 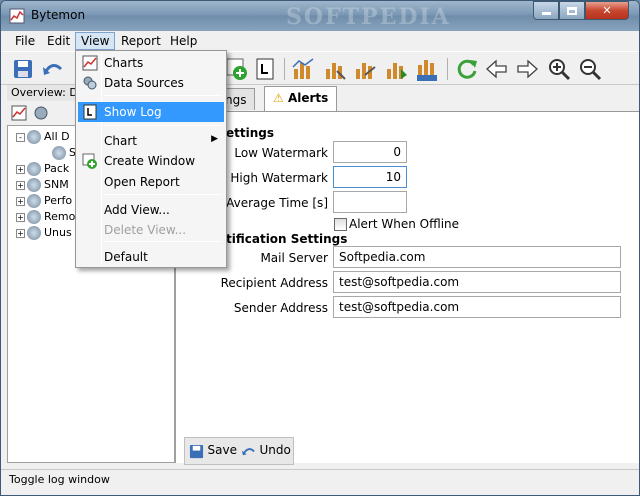 I want to click on status-text: Toggle log window, so click(x=59, y=479).